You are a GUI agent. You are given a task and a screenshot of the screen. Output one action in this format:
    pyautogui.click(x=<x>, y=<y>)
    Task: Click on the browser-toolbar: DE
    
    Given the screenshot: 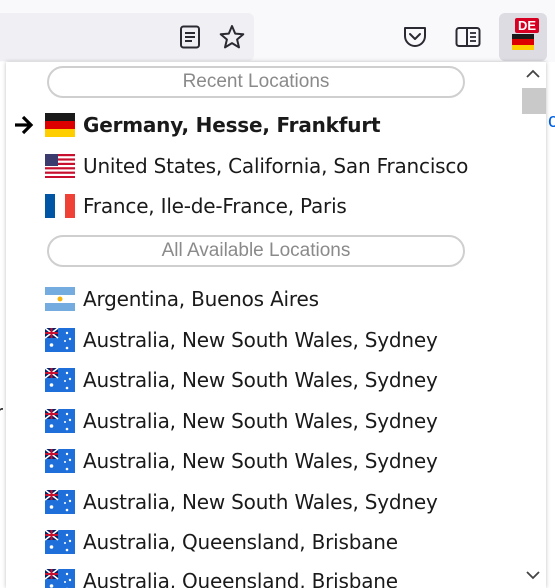 What is the action you would take?
    pyautogui.click(x=277, y=31)
    